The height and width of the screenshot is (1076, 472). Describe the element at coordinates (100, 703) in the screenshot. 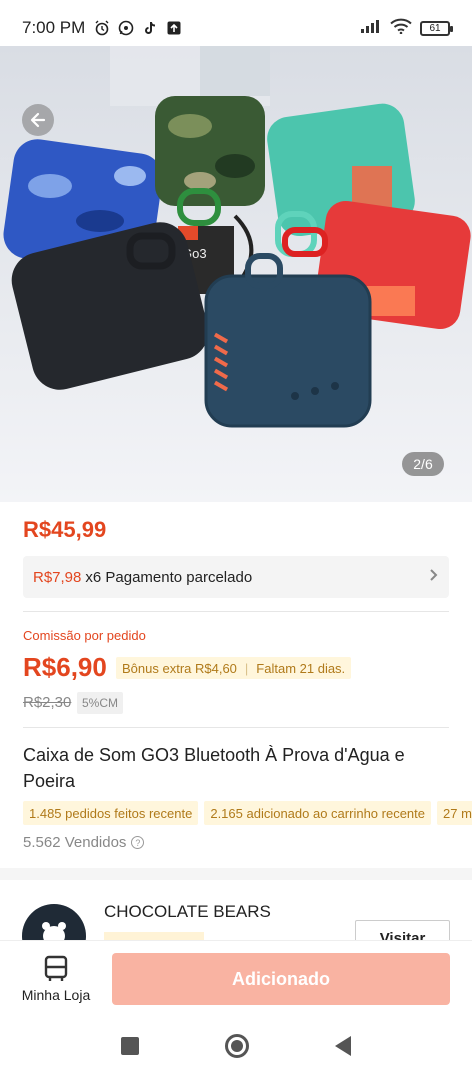

I see `commission-rate-tag: 5%CM` at that location.